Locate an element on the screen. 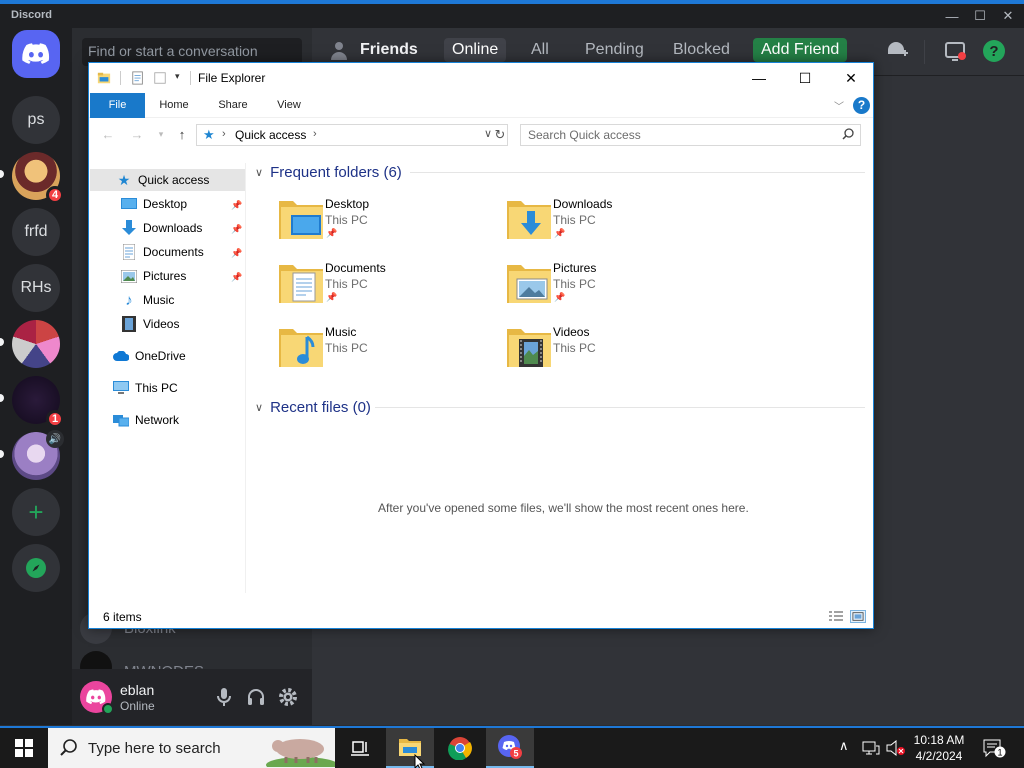 The height and width of the screenshot is (768, 1024). notification-count-badge: 1 is located at coordinates (999, 753).